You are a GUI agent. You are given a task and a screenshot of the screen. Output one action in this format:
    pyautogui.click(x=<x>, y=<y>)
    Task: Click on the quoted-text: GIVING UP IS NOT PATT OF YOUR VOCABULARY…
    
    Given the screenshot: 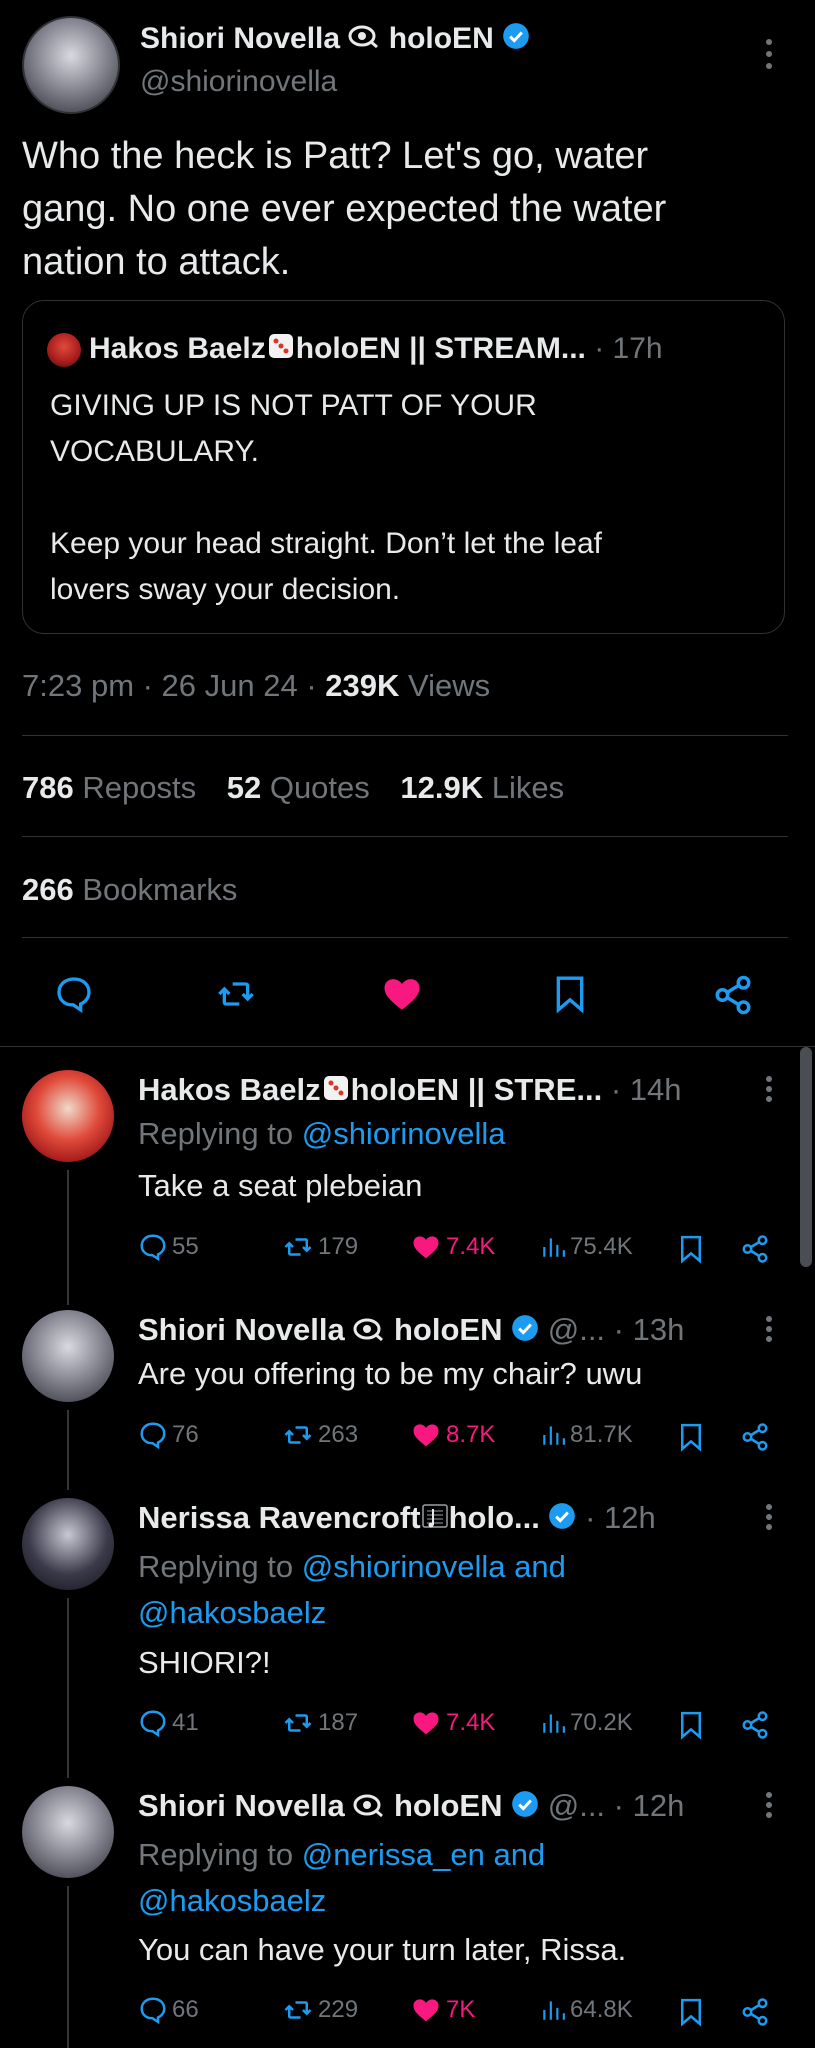 What is the action you would take?
    pyautogui.click(x=326, y=497)
    